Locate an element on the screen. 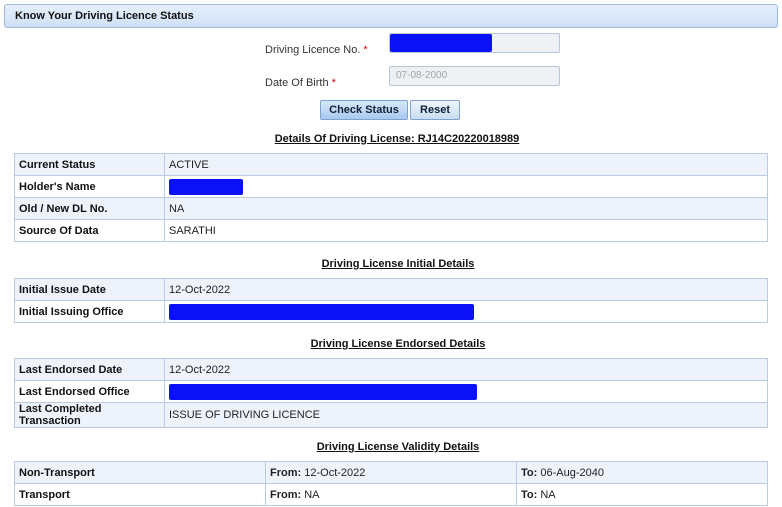 The image size is (782, 507). endorsed-office-cell is located at coordinates (466, 391).